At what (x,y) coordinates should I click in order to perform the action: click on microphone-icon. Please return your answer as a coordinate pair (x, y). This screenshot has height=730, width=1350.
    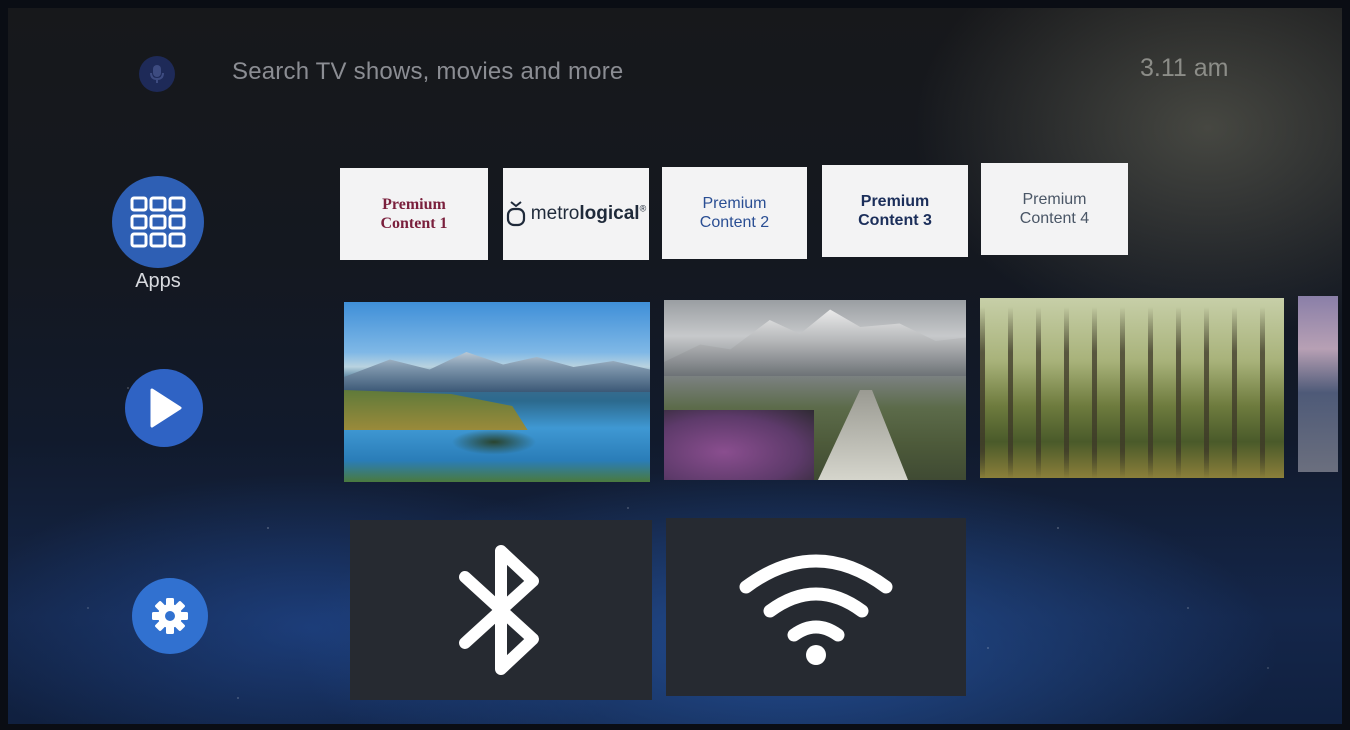
    Looking at the image, I should click on (157, 74).